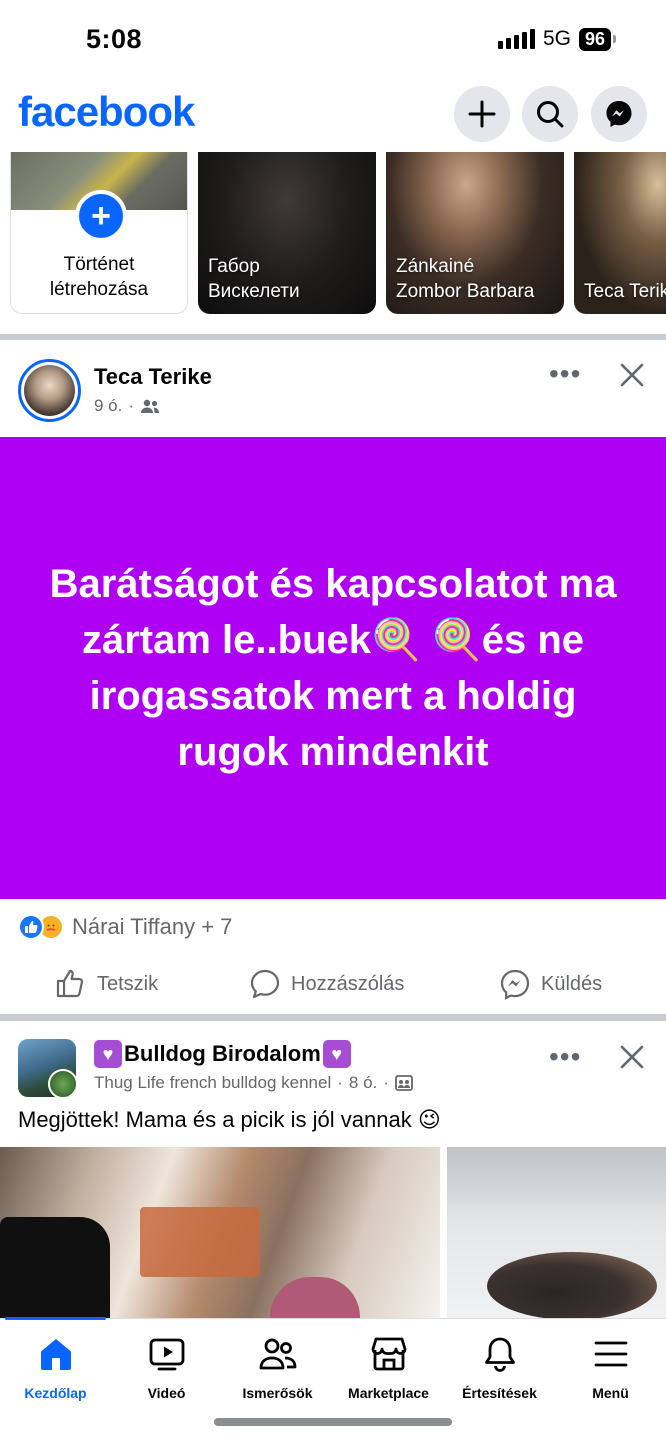  I want to click on story-card: Zánkainé Zombor Barbara, so click(475, 233).